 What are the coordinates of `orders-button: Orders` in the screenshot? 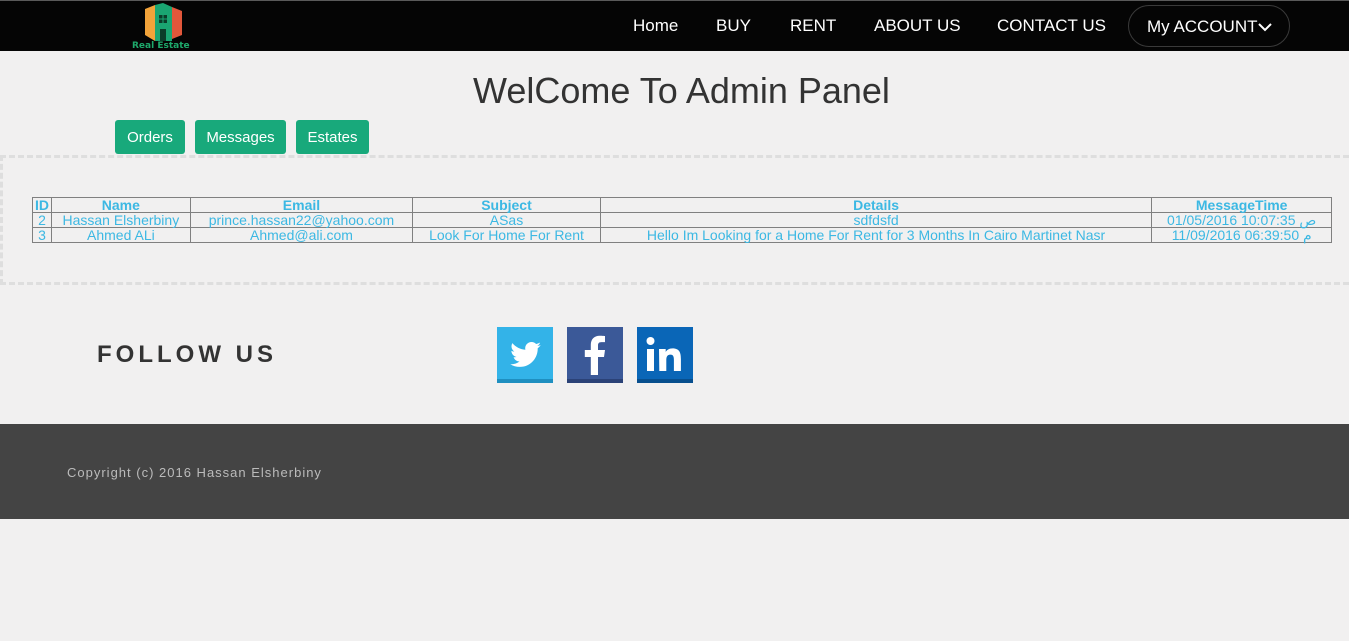 It's located at (150, 137).